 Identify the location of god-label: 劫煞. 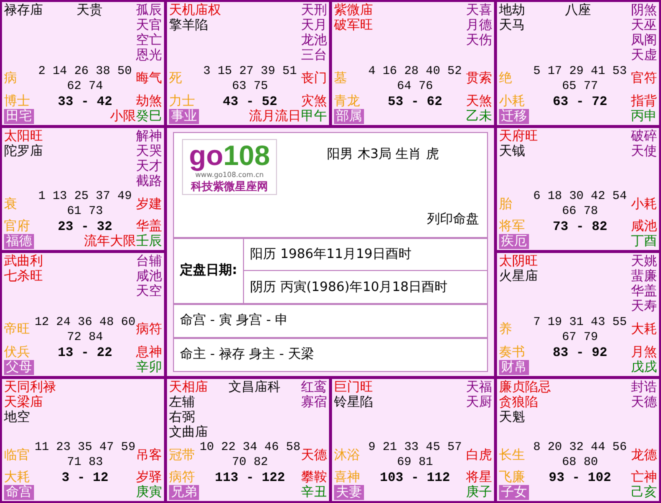
(149, 101).